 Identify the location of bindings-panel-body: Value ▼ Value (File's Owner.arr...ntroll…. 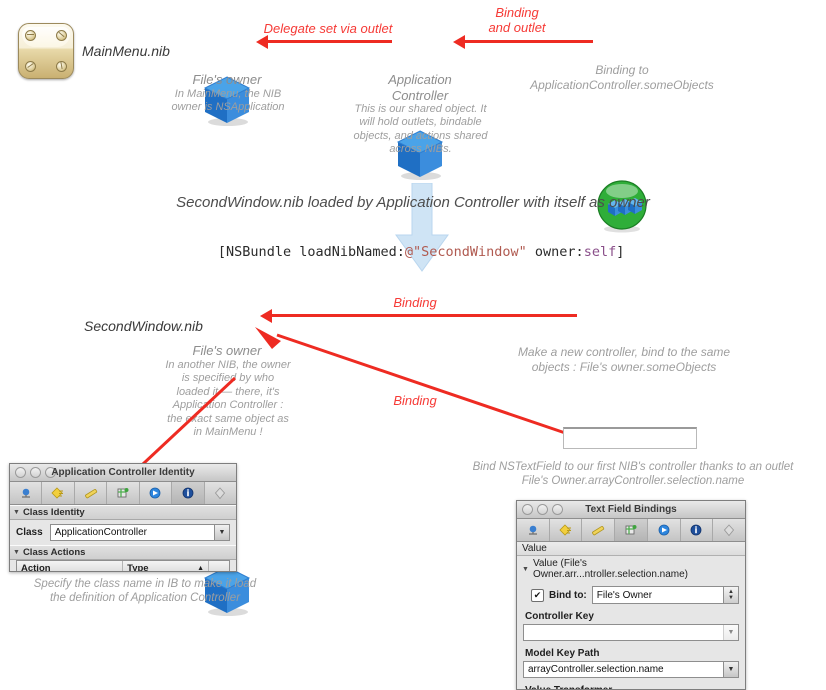
(631, 615).